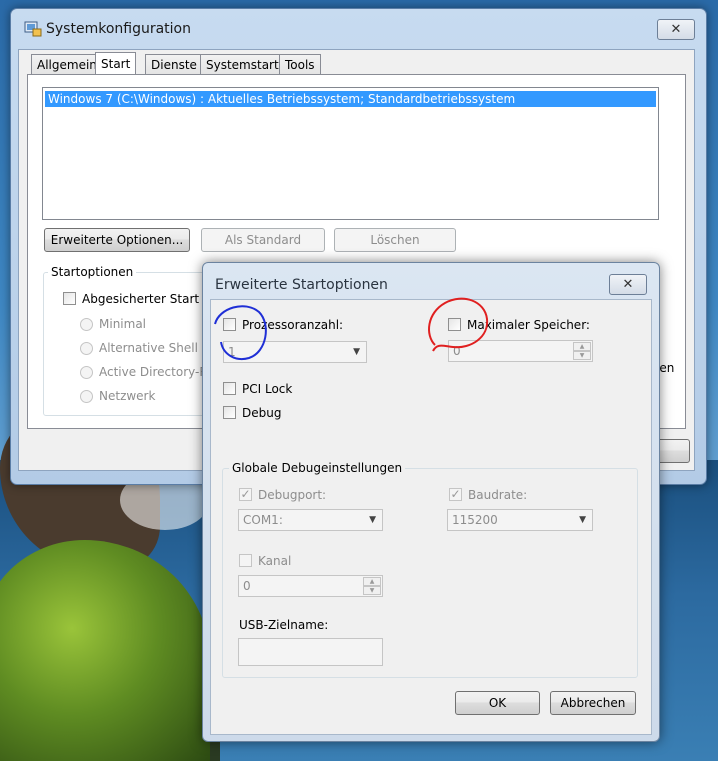 The height and width of the screenshot is (761, 718). Describe the element at coordinates (292, 495) in the screenshot. I see `debugport-label: Debugport:` at that location.